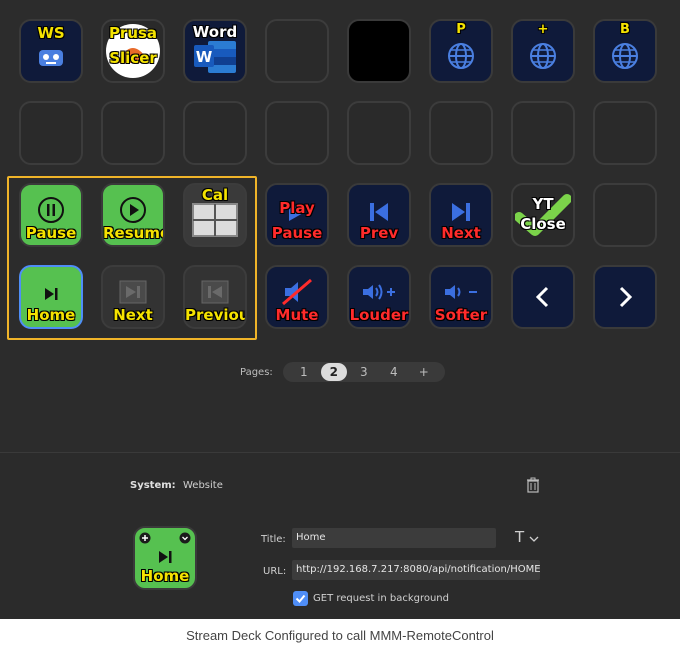 This screenshot has height=648, width=680. What do you see at coordinates (297, 233) in the screenshot?
I see `key-label-bottom: Pause` at bounding box center [297, 233].